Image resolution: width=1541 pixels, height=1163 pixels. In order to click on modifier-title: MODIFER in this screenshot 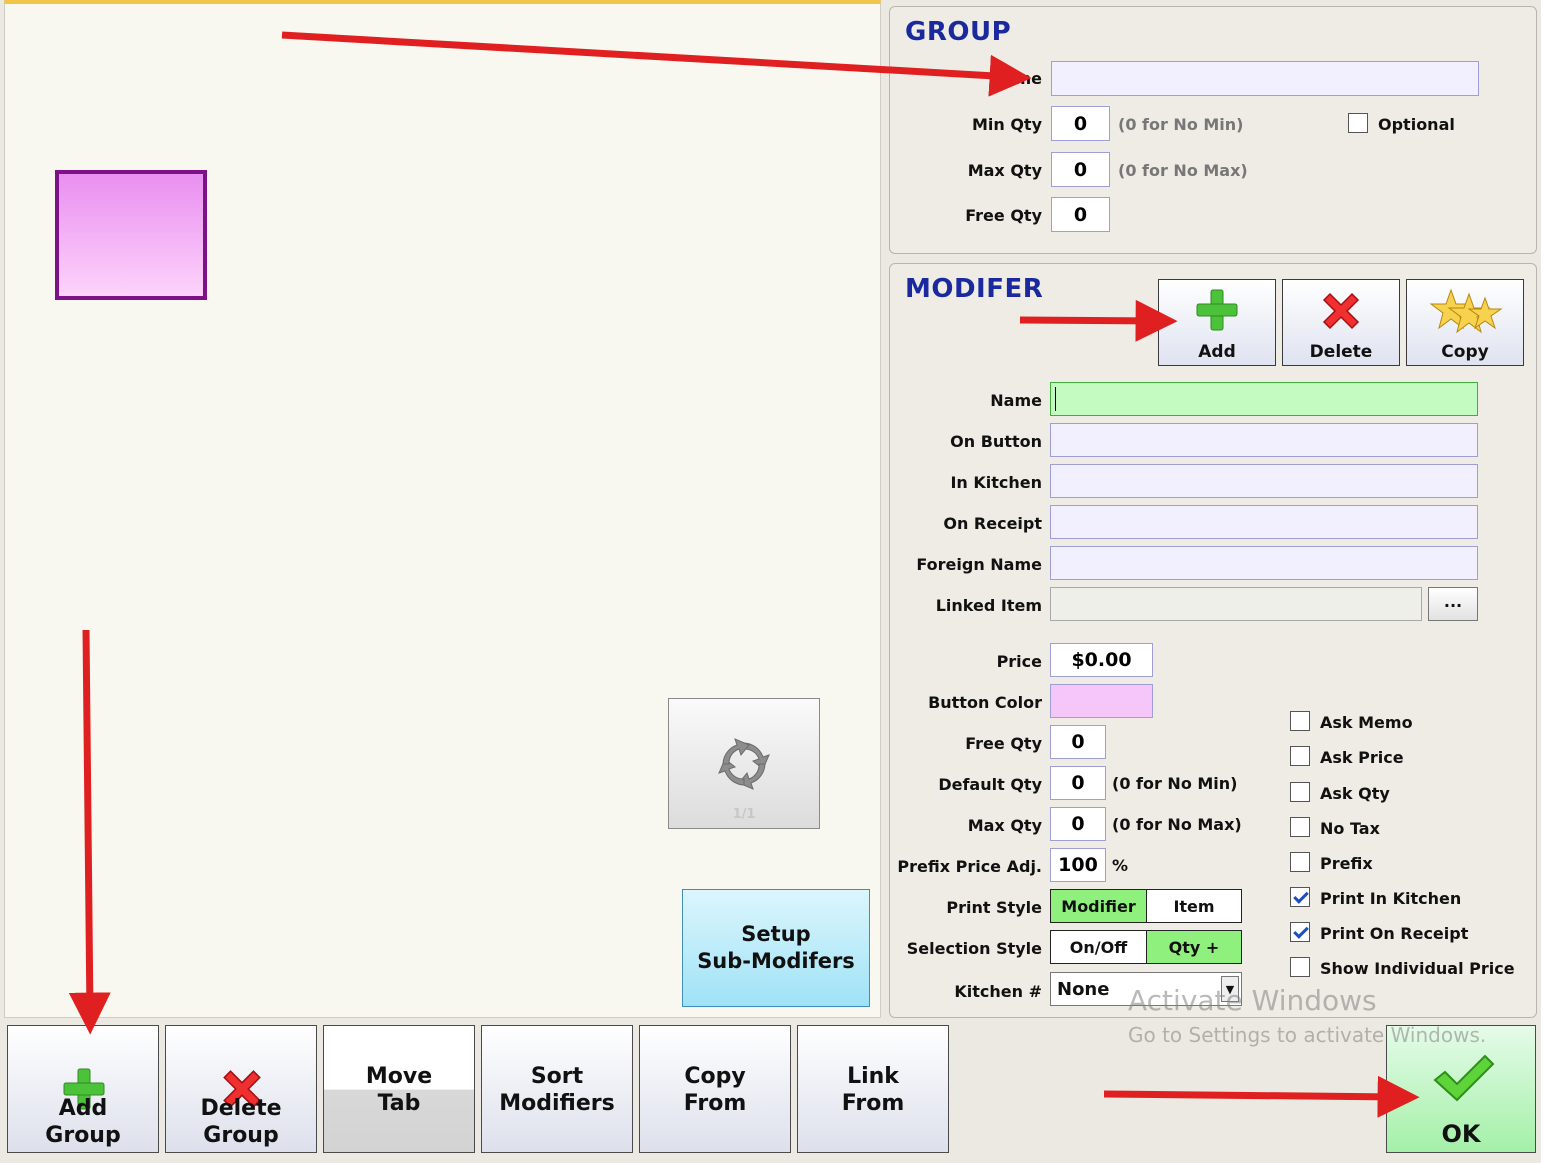, I will do `click(974, 289)`.